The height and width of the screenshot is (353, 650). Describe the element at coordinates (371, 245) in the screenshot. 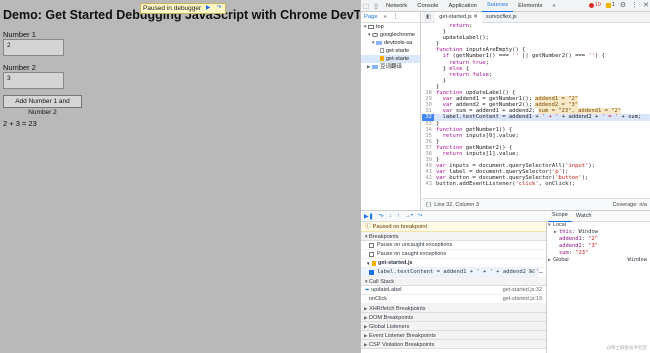

I see `pause-uncaught-checkbox` at that location.